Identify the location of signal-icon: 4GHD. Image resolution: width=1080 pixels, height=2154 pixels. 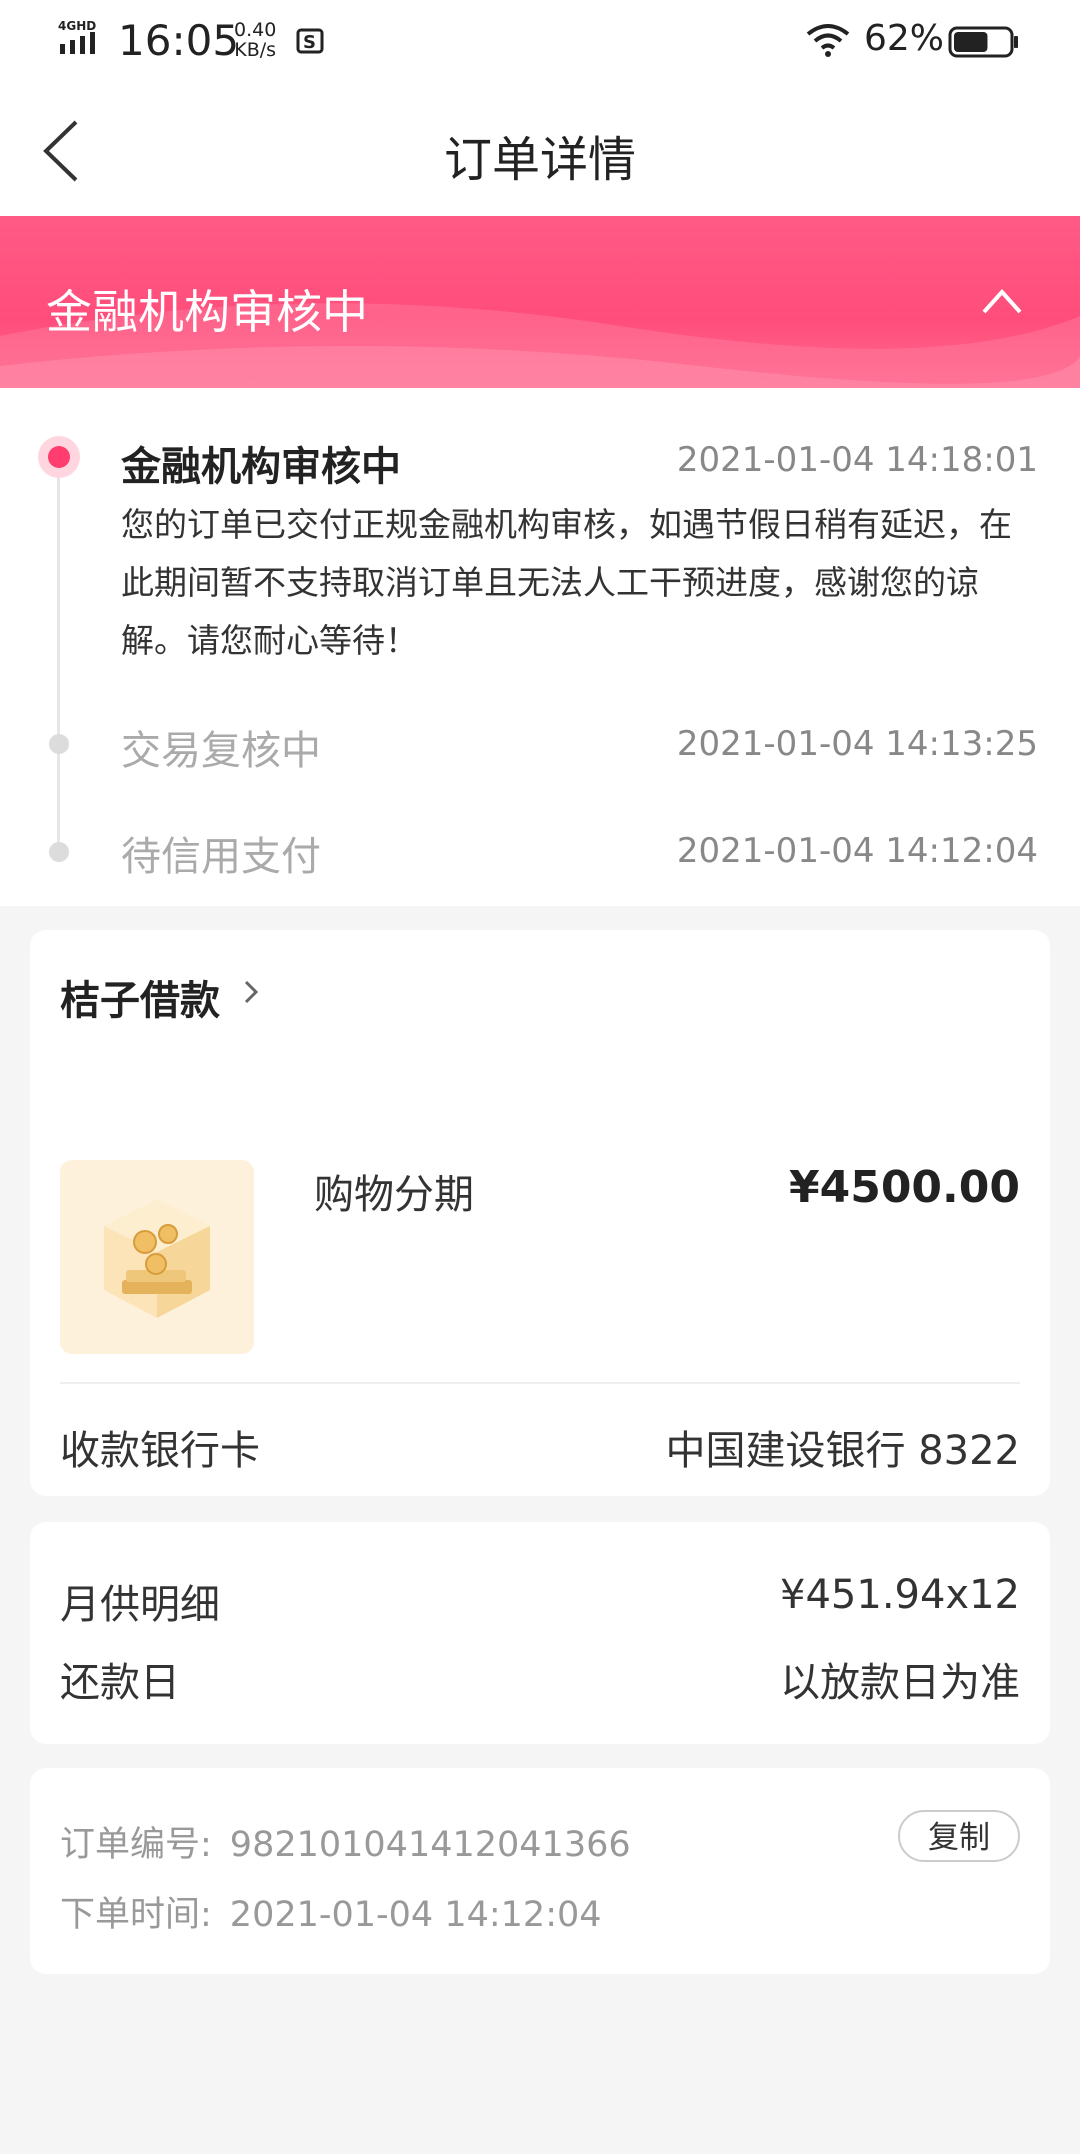
(83, 38).